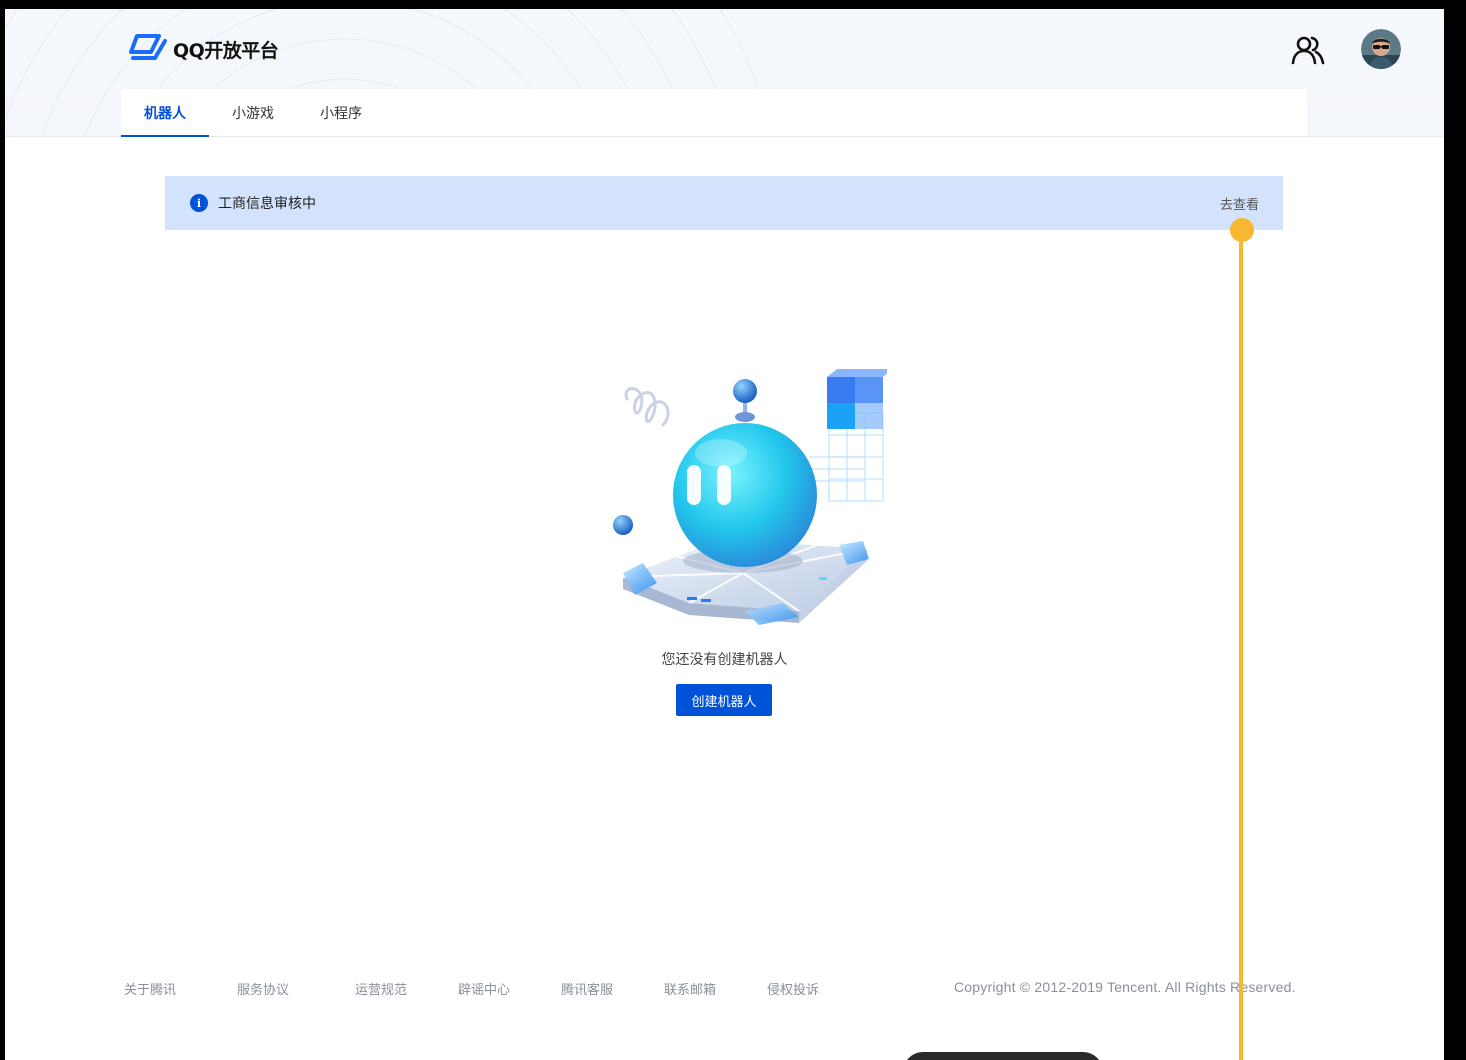 The width and height of the screenshot is (1466, 1060). I want to click on footer-link-infringement: 侵权投诉, so click(793, 988).